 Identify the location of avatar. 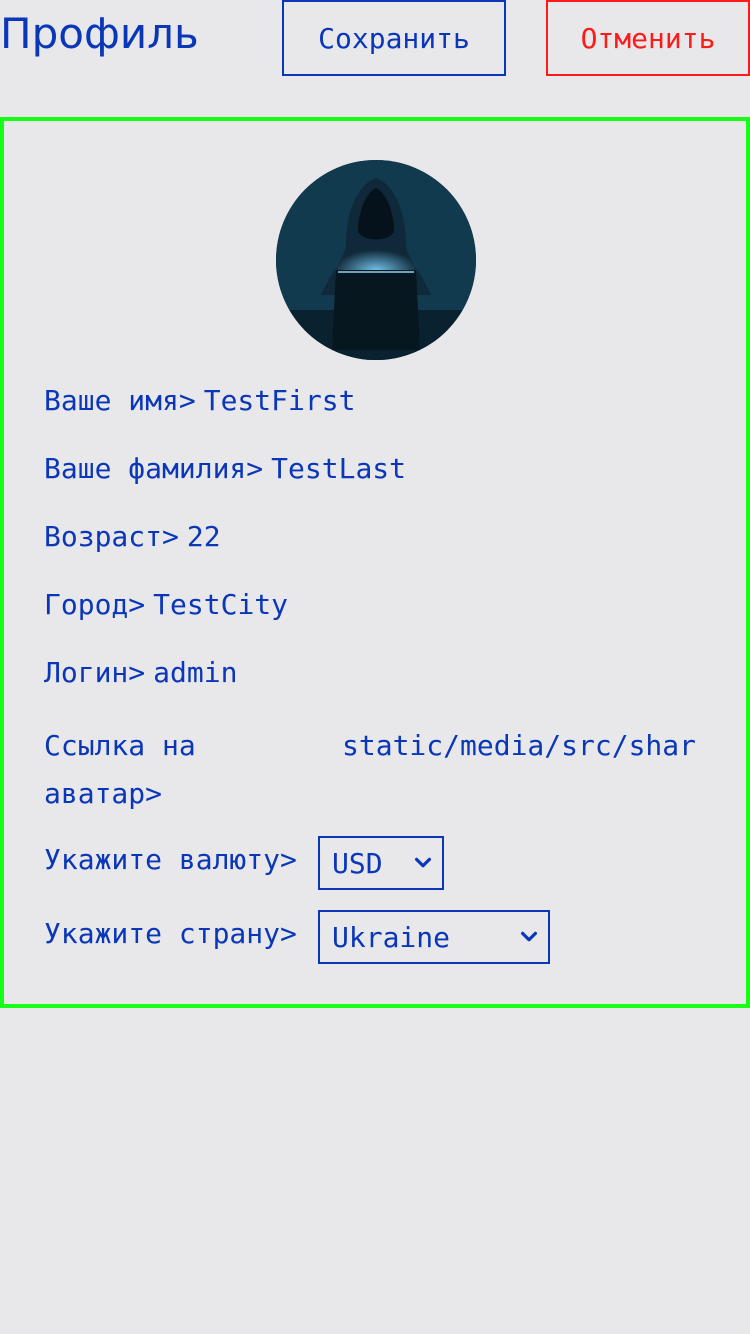
(376, 260).